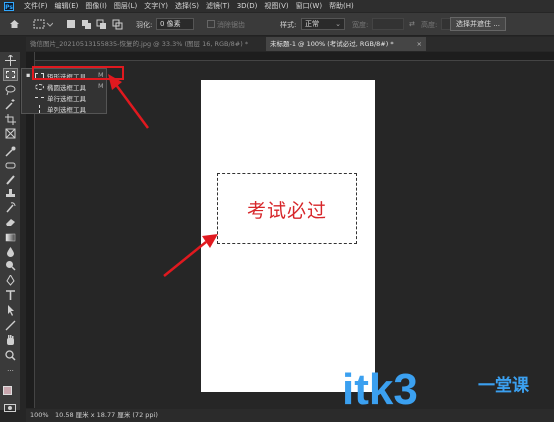 This screenshot has height=422, width=554. What do you see at coordinates (10, 280) in the screenshot?
I see `pen-tool-icon` at bounding box center [10, 280].